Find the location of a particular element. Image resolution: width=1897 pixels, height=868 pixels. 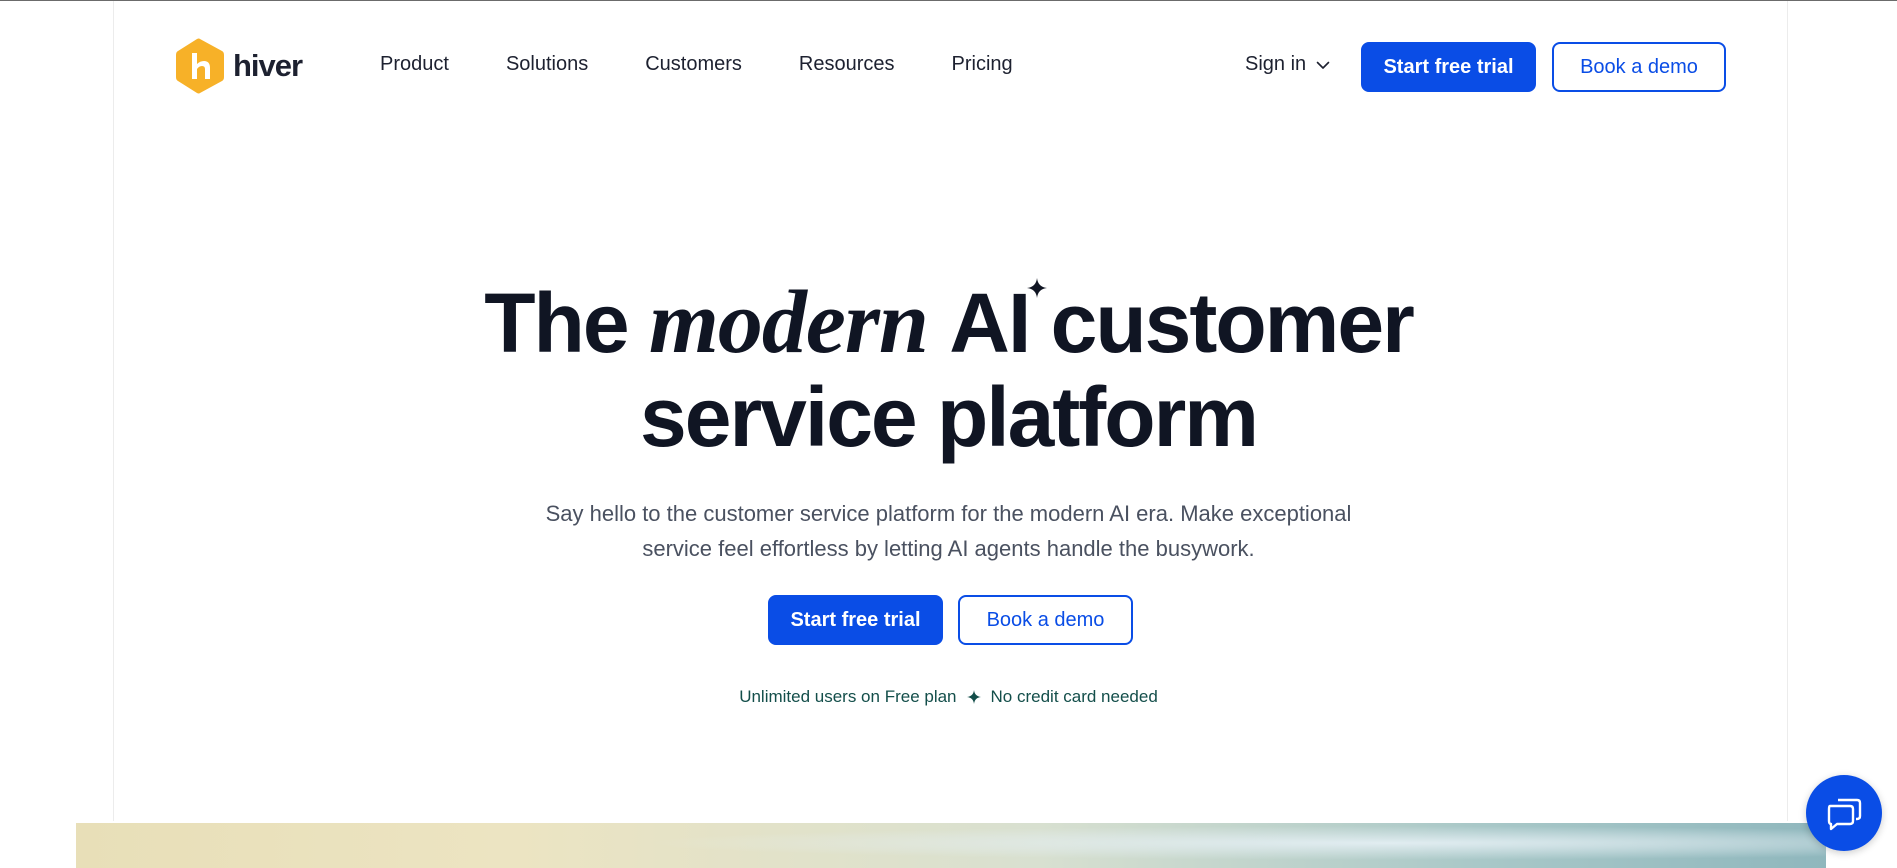

note-no-credit-card: No credit card needed is located at coordinates (1074, 696).